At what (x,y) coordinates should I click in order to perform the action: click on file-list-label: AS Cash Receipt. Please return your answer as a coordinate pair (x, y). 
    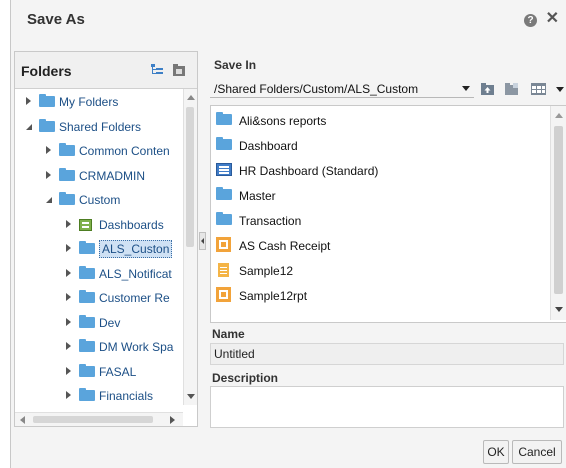
    Looking at the image, I should click on (285, 246).